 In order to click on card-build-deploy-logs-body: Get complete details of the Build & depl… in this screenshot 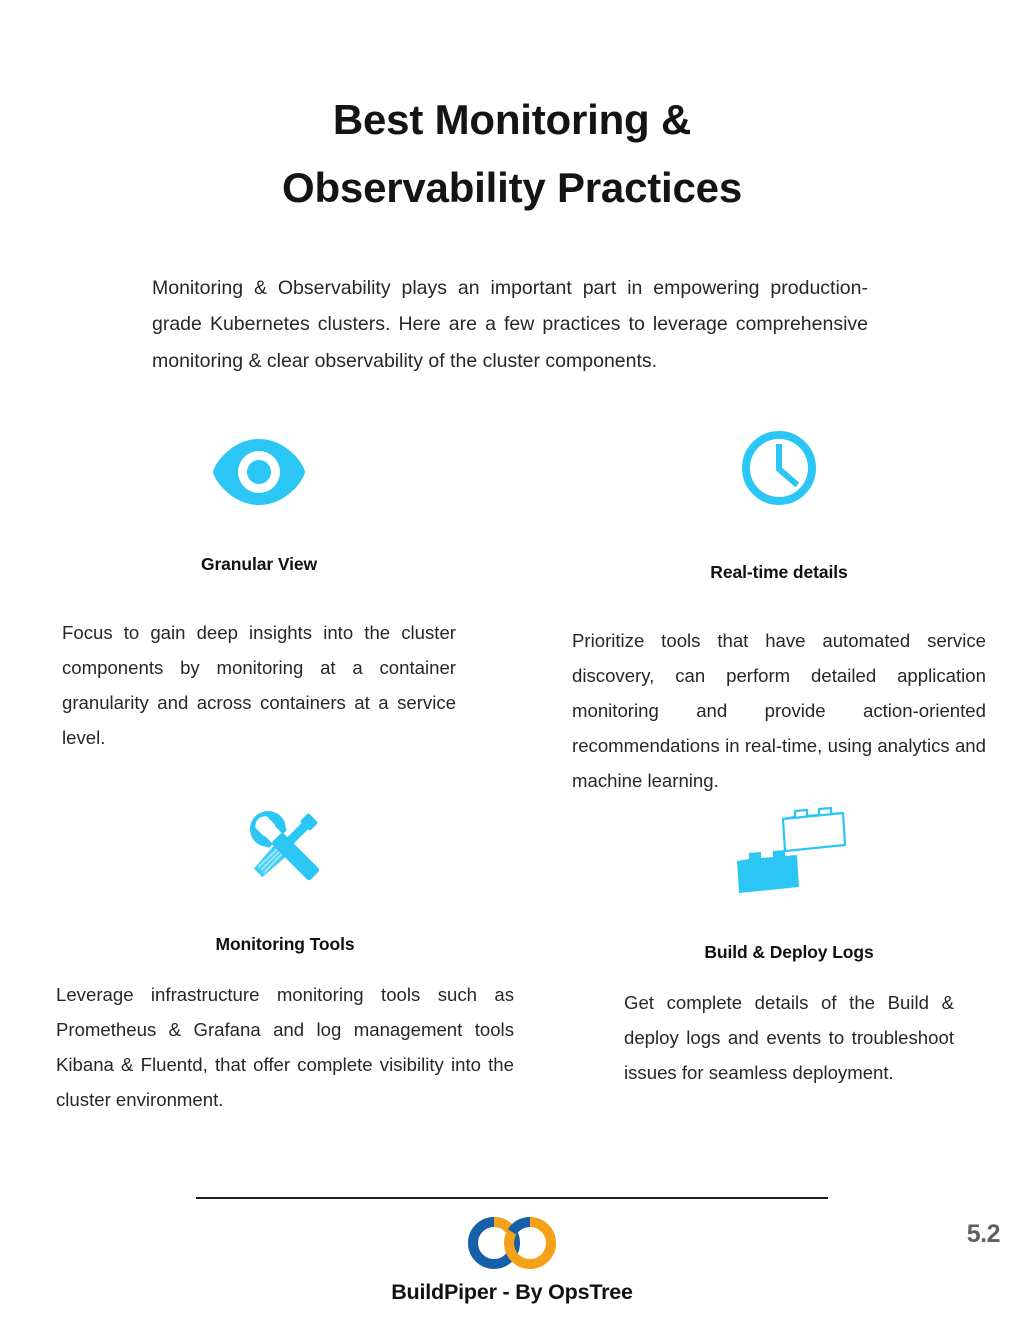, I will do `click(789, 1037)`.